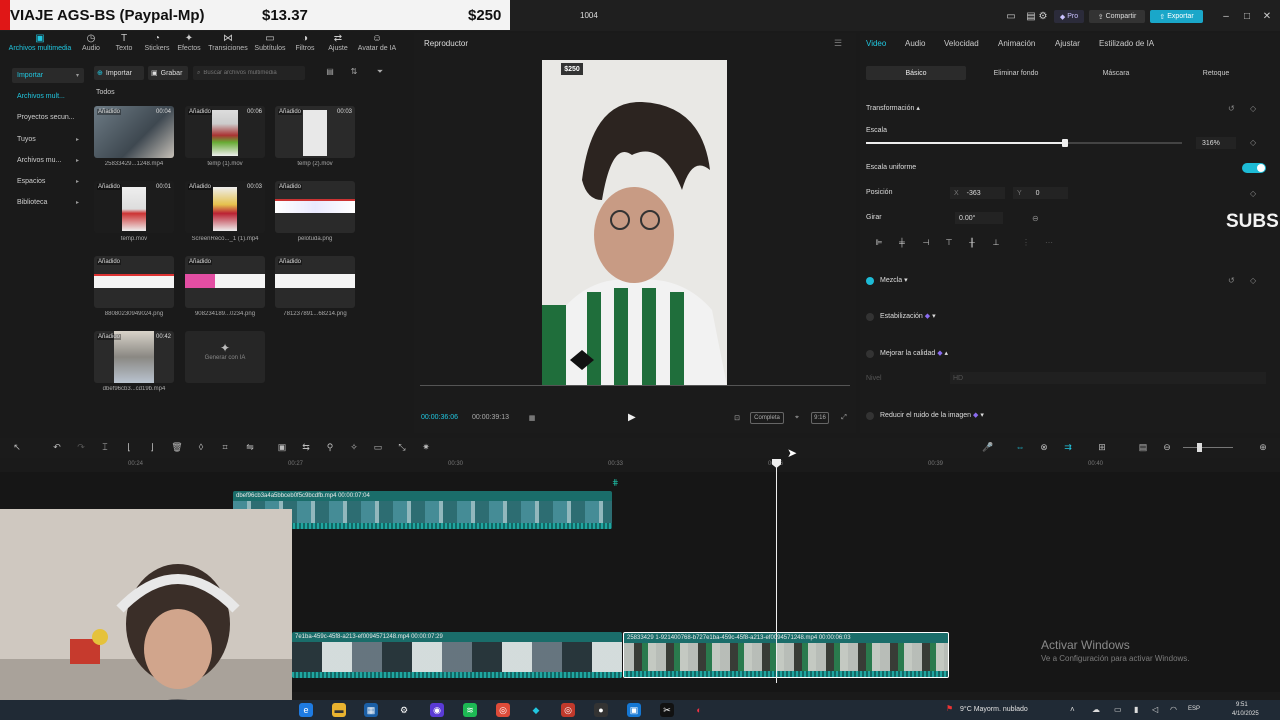 The width and height of the screenshot is (1280, 720). Describe the element at coordinates (134, 138) in the screenshot. I see `media-card: Añadido 00:04 25833429...1248.mp4` at that location.